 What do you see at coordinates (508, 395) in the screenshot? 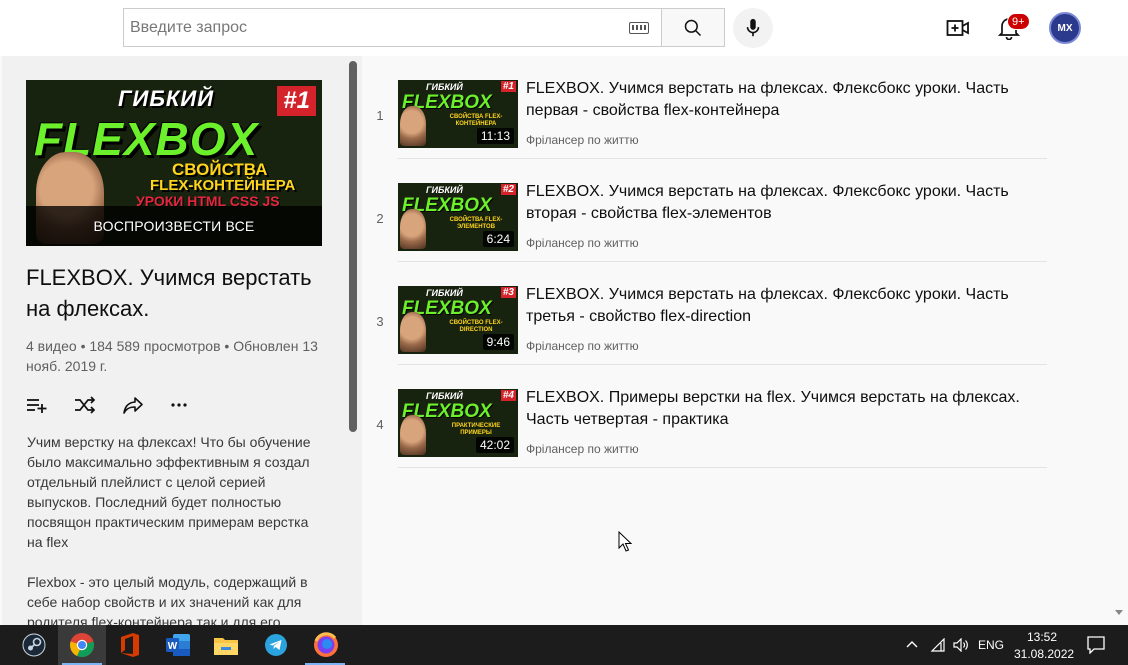
I see `thumb-number: #4` at bounding box center [508, 395].